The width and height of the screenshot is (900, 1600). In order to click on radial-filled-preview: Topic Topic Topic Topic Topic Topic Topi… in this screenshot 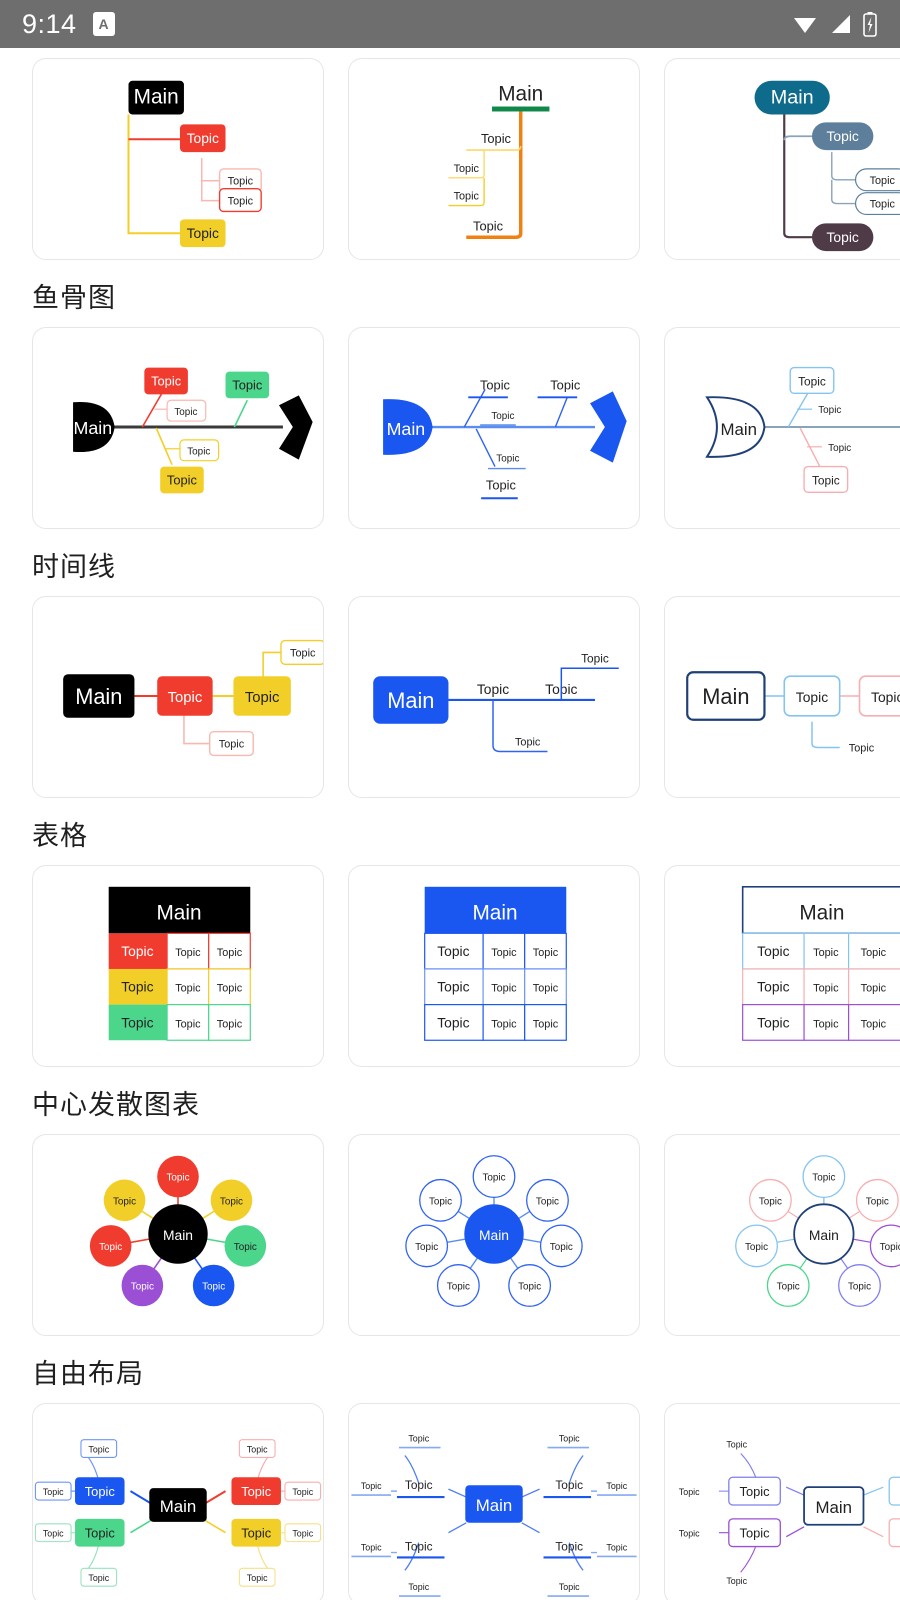, I will do `click(178, 1235)`.